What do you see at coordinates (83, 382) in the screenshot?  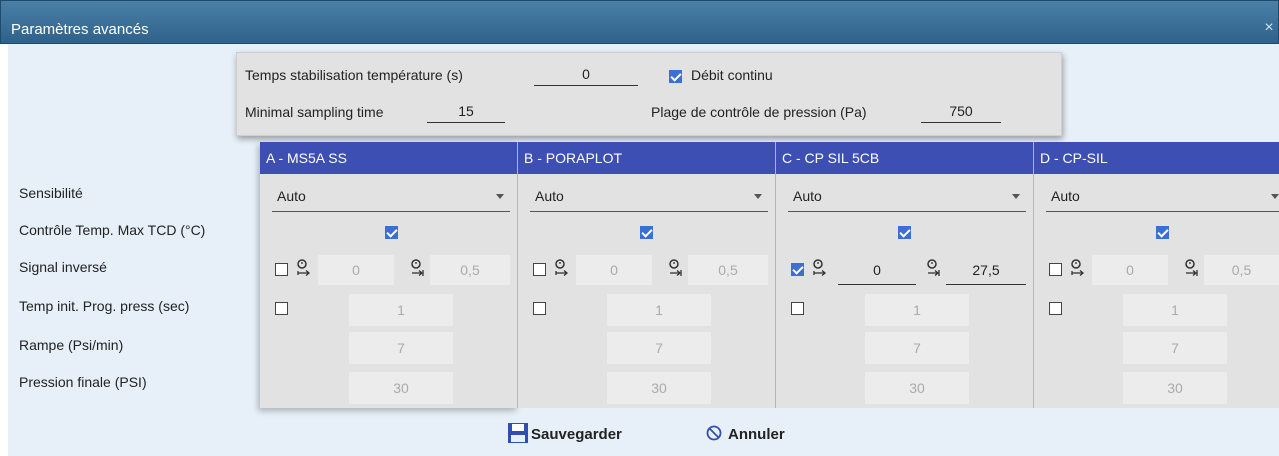 I see `row-label-pression: Pression finale (PSI)` at bounding box center [83, 382].